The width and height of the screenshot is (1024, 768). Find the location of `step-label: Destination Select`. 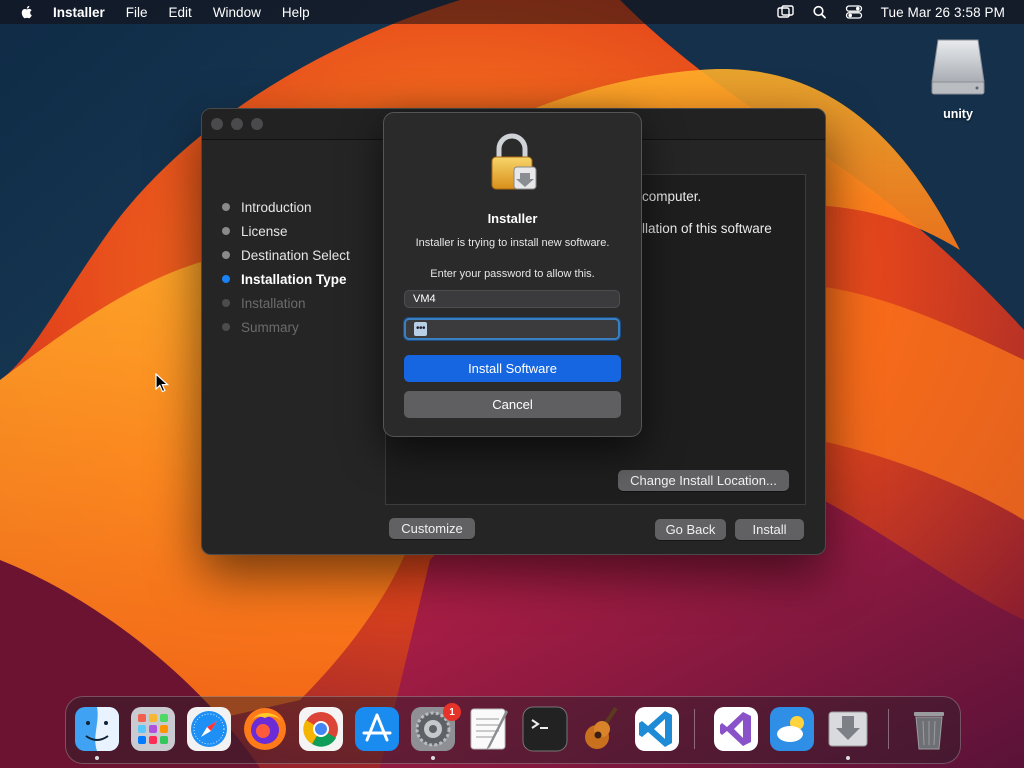

step-label: Destination Select is located at coordinates (295, 255).